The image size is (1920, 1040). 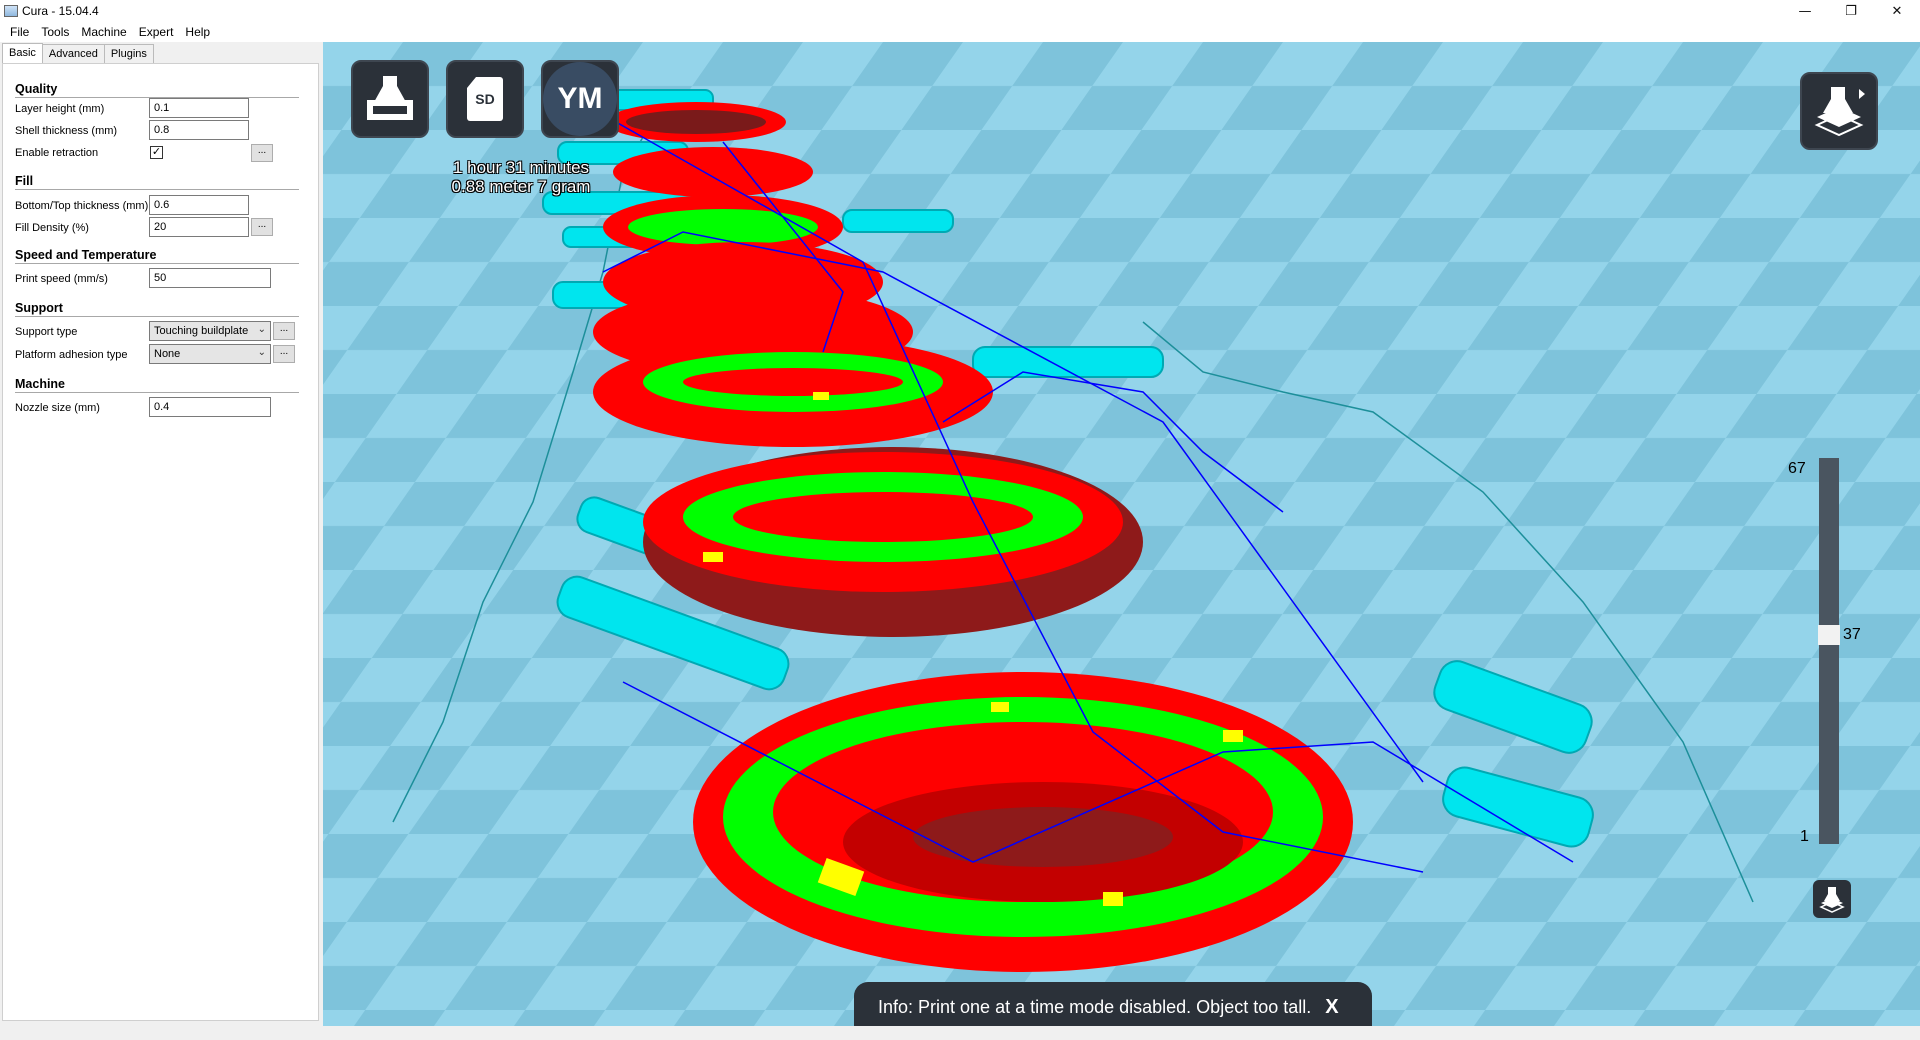 I want to click on support-type-select: Touching buildplate ⌄, so click(x=210, y=331).